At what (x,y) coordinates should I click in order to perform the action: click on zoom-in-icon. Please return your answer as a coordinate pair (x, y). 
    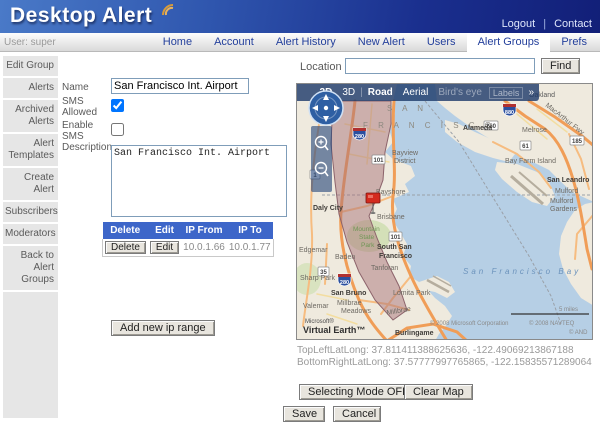
    Looking at the image, I should click on (321, 143).